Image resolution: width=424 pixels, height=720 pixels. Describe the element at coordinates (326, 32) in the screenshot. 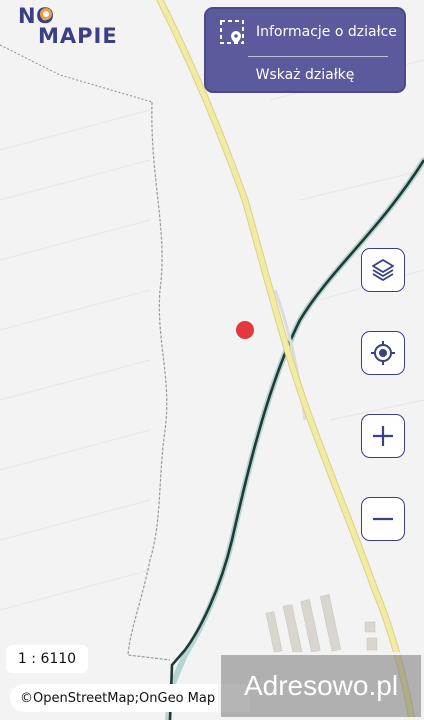

I see `parcel-info-label: Informacje o działce` at that location.